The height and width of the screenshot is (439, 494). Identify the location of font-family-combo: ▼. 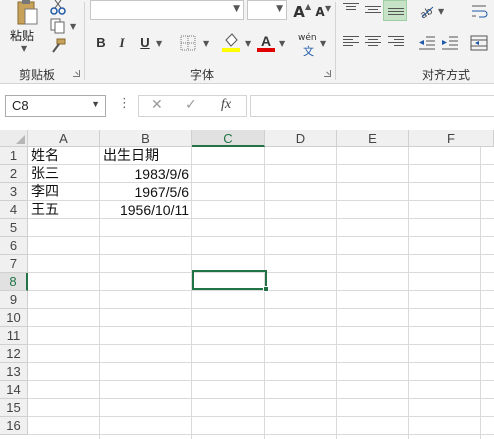
(167, 10).